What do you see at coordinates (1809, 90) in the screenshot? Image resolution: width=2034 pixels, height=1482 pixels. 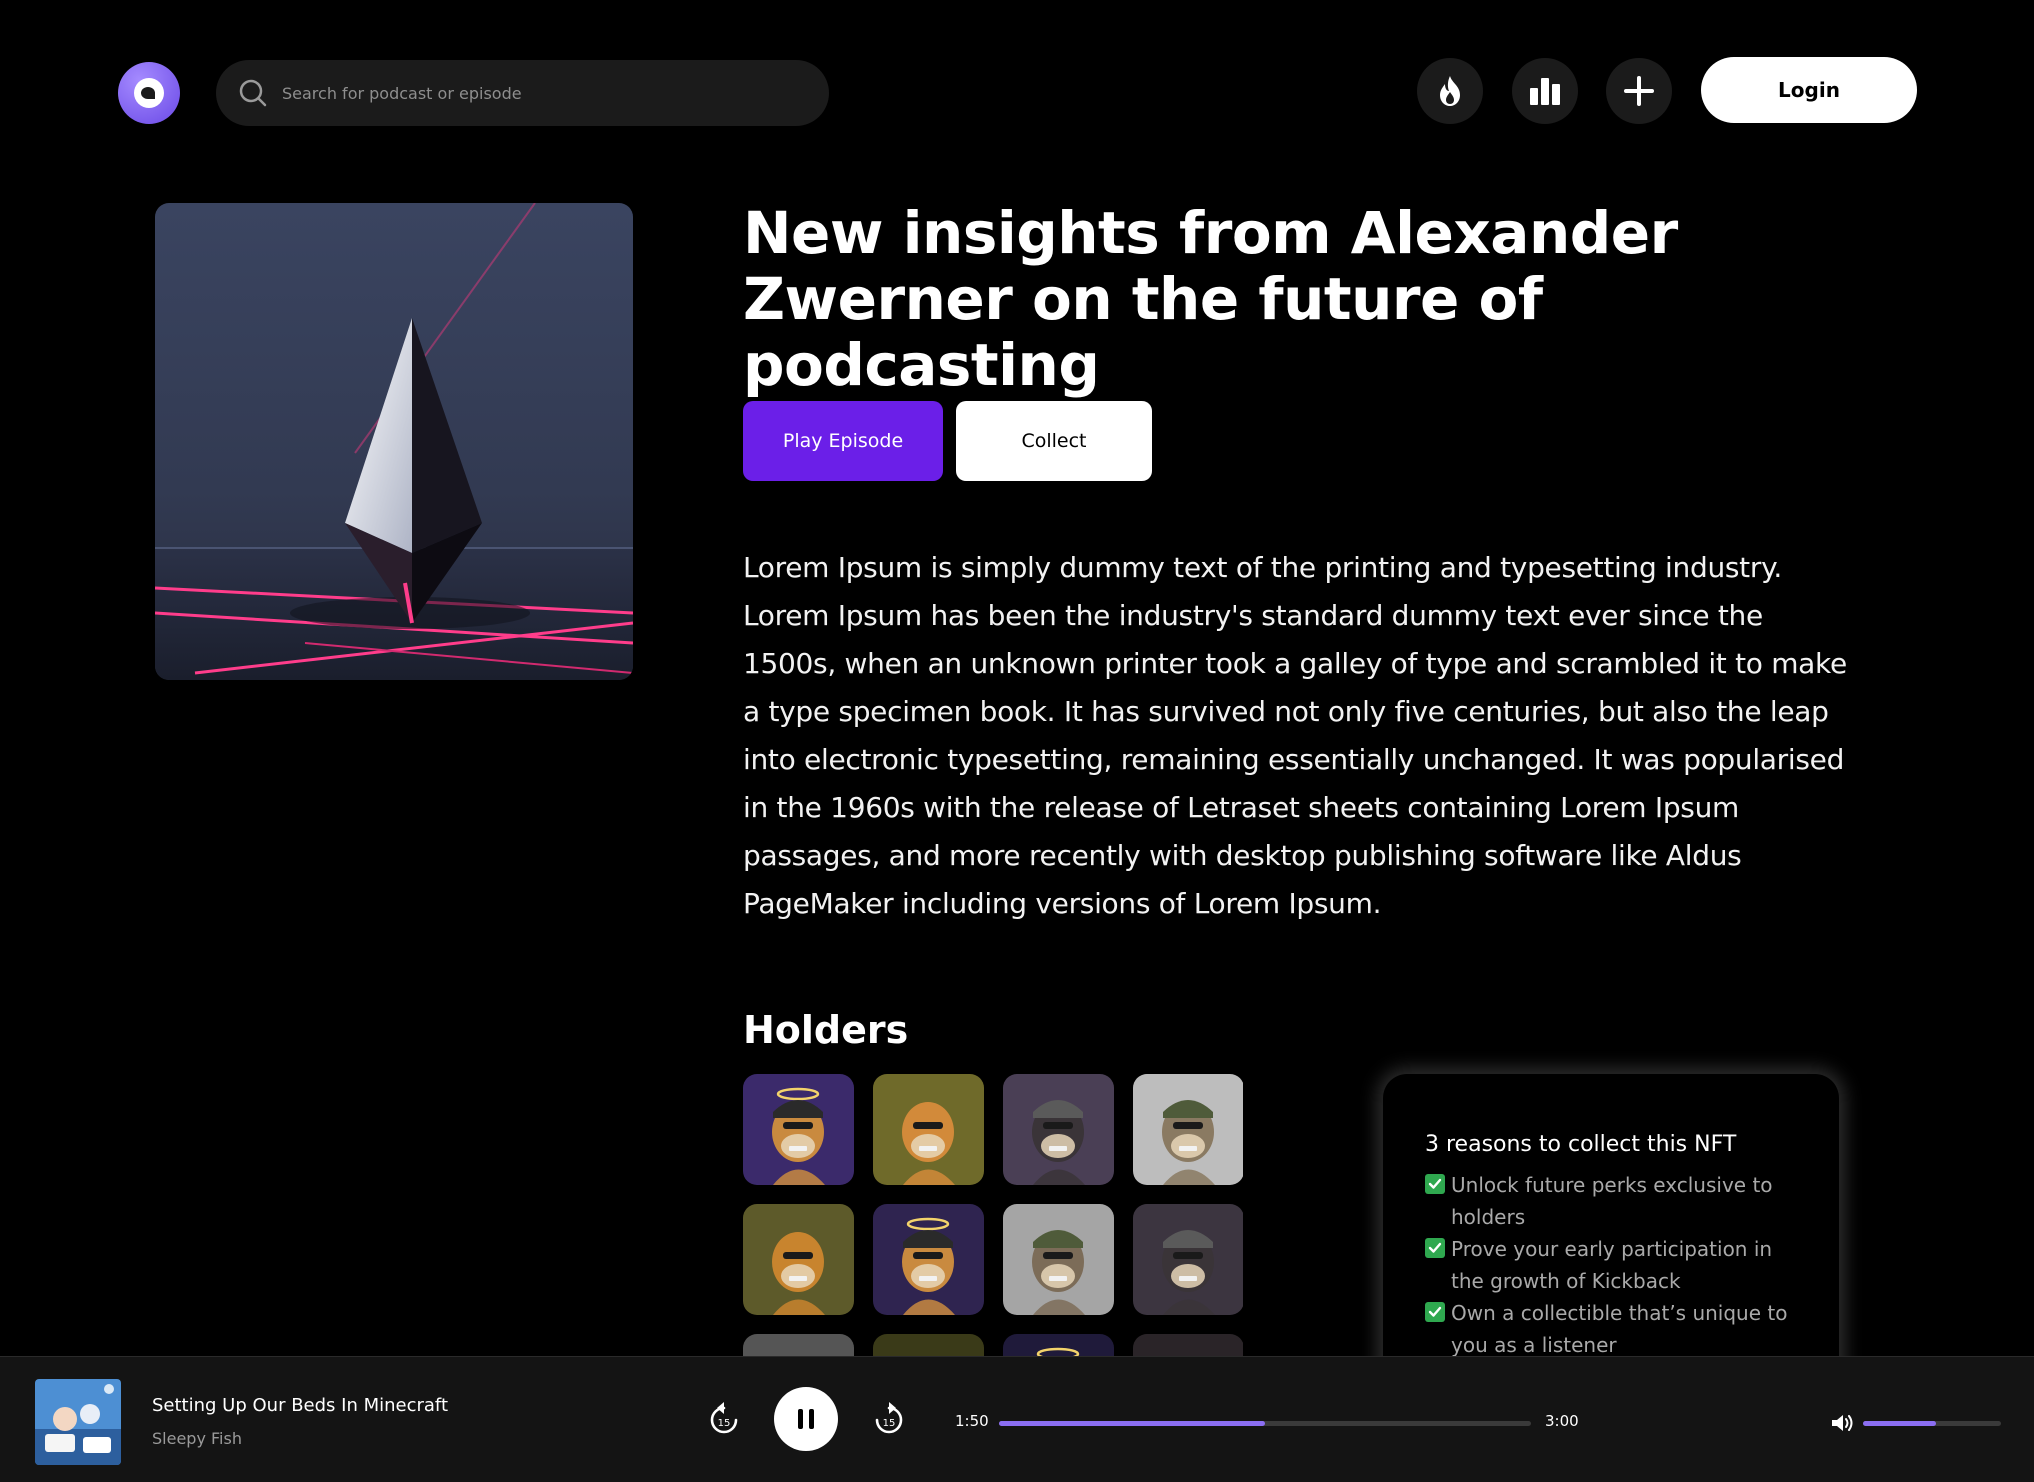 I see `login-button: Login` at bounding box center [1809, 90].